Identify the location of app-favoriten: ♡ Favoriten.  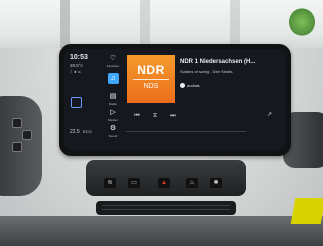
(113, 61).